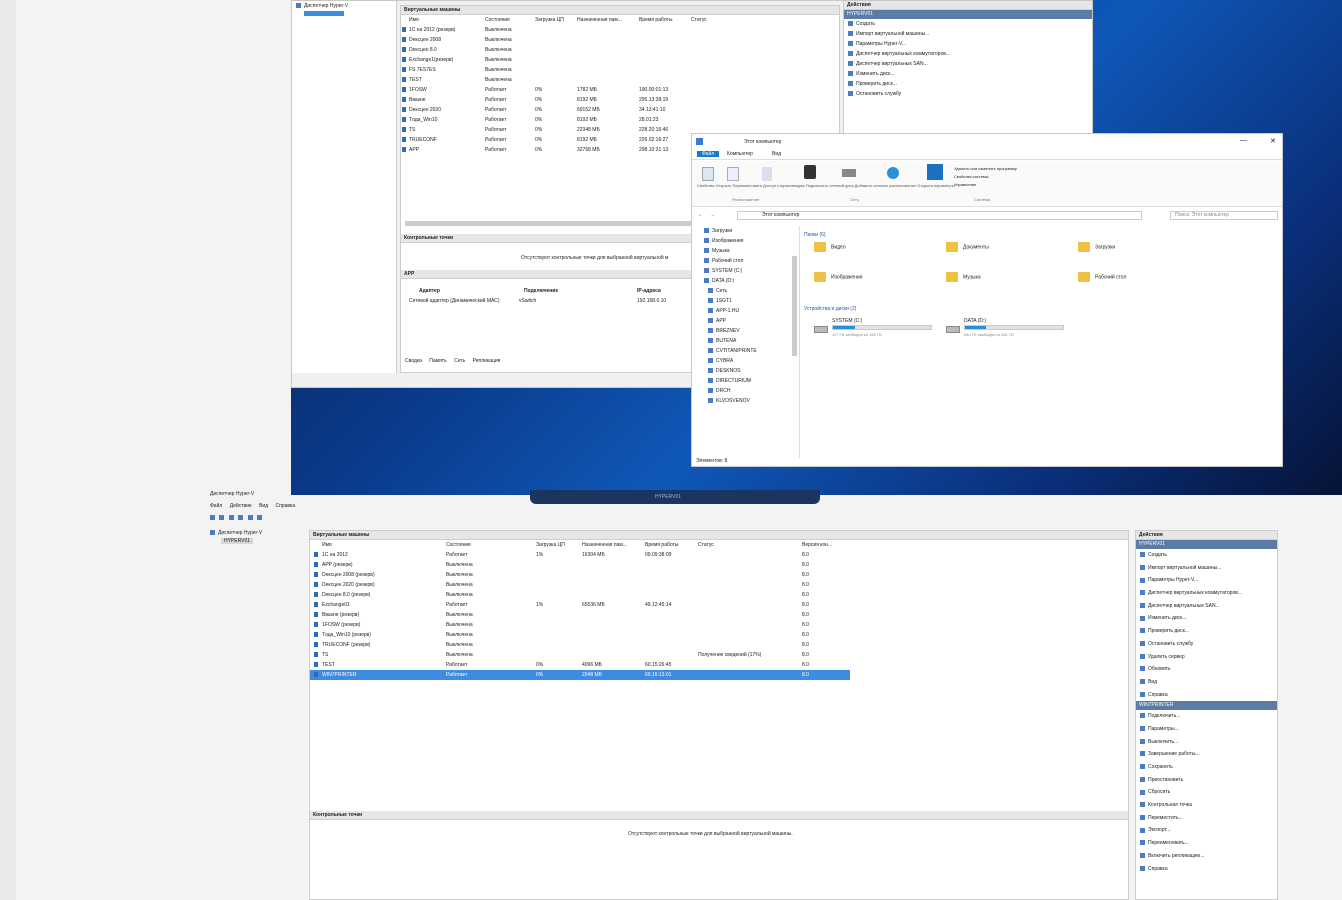 This screenshot has width=1342, height=900. Describe the element at coordinates (1138, 277) in the screenshot. I see `folder-item: Рабочий стол` at that location.